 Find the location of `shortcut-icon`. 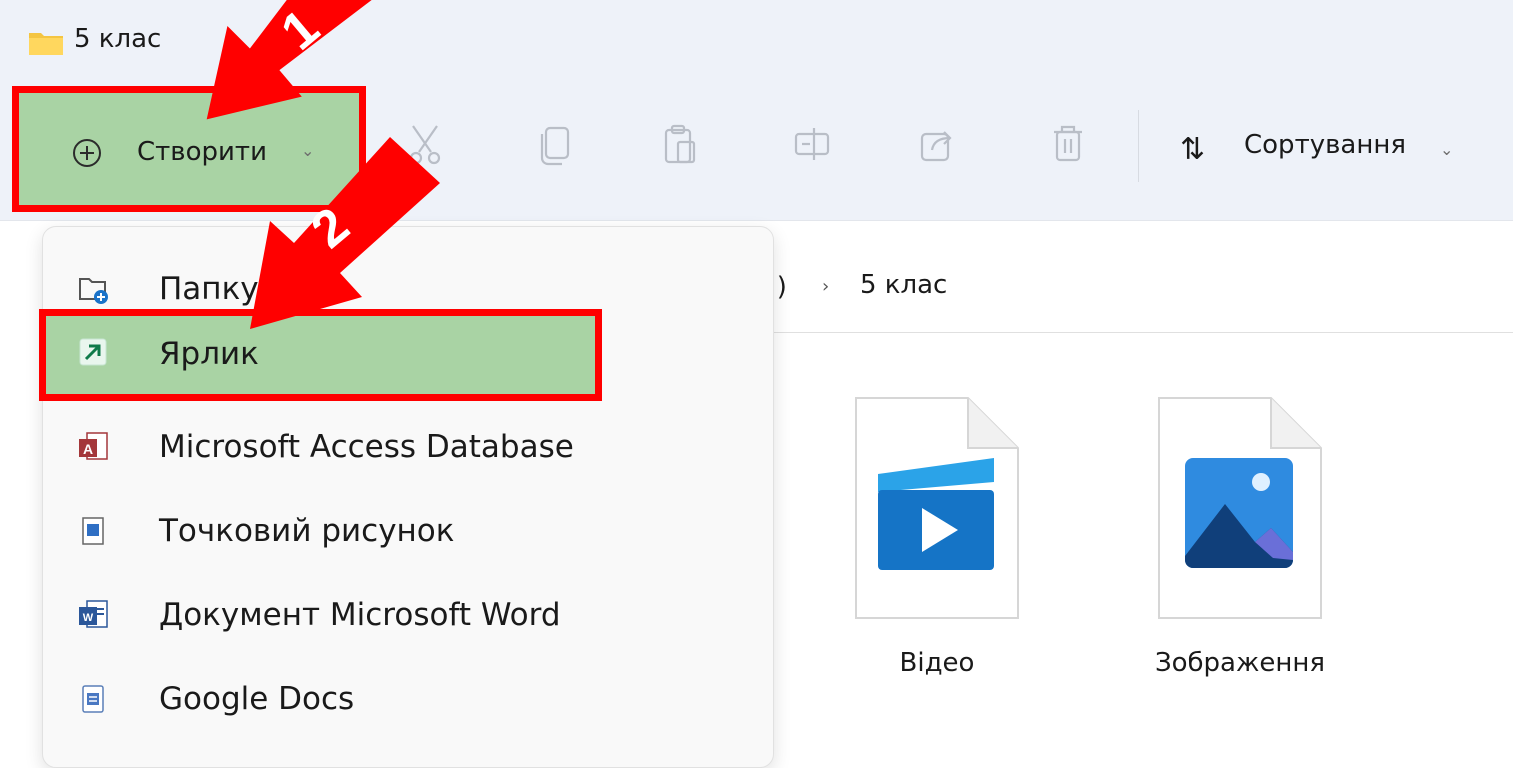

shortcut-icon is located at coordinates (93, 352).